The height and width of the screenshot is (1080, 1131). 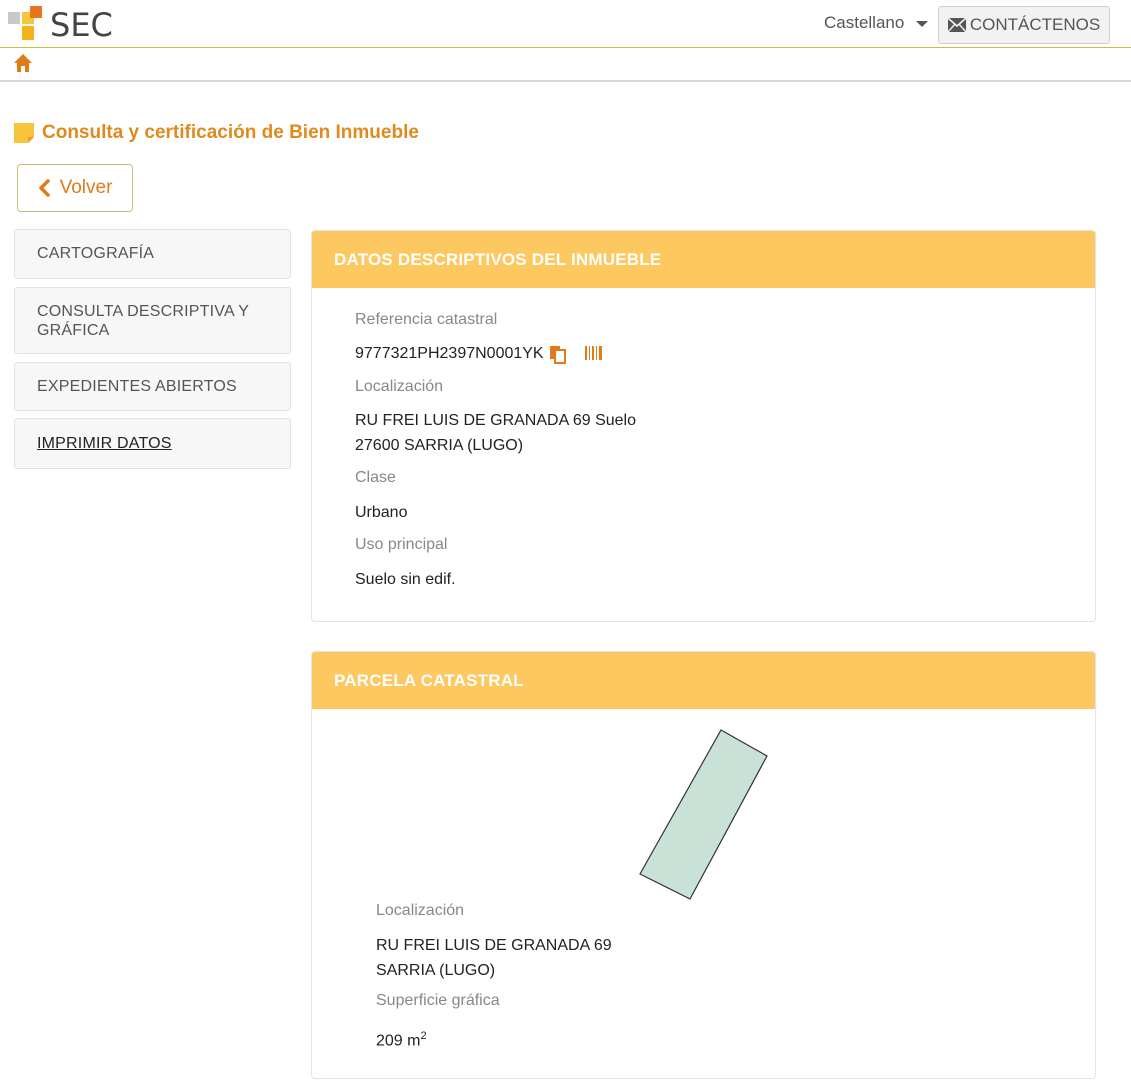 What do you see at coordinates (864, 22) in the screenshot?
I see `language-label: Castellano` at bounding box center [864, 22].